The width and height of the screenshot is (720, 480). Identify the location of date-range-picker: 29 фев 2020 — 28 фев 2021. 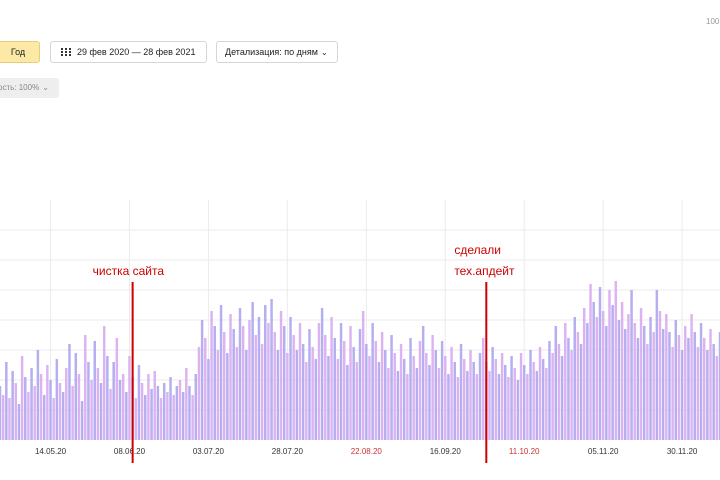
(128, 52).